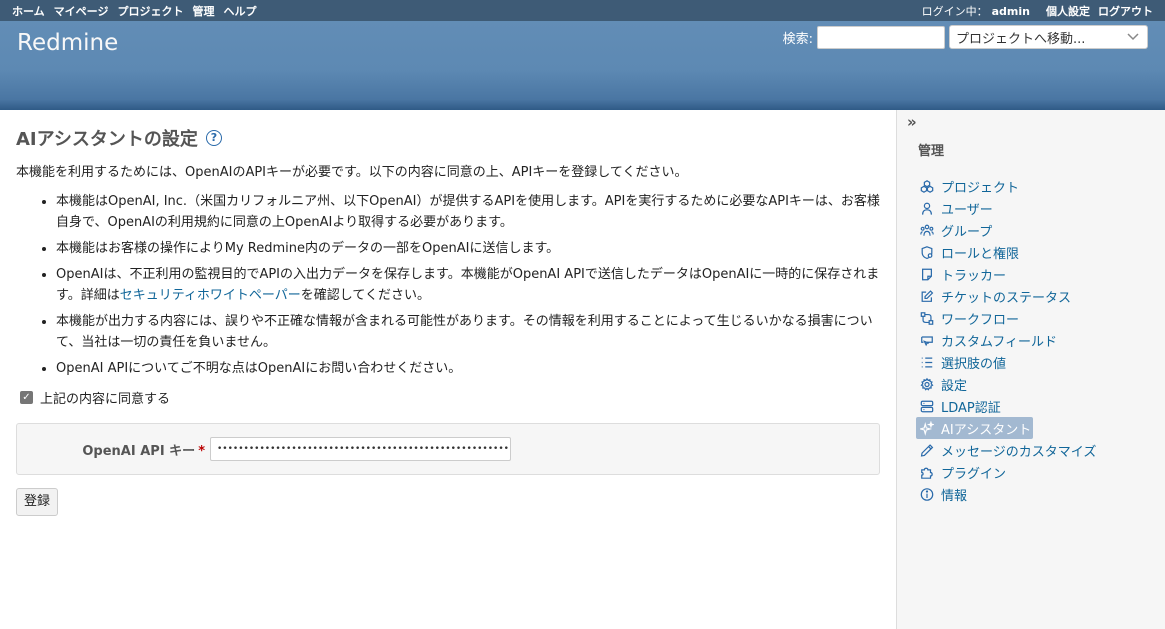 The image size is (1165, 629). What do you see at coordinates (448, 138) in the screenshot?
I see `page-title: AIアシスタントの設定 ?` at bounding box center [448, 138].